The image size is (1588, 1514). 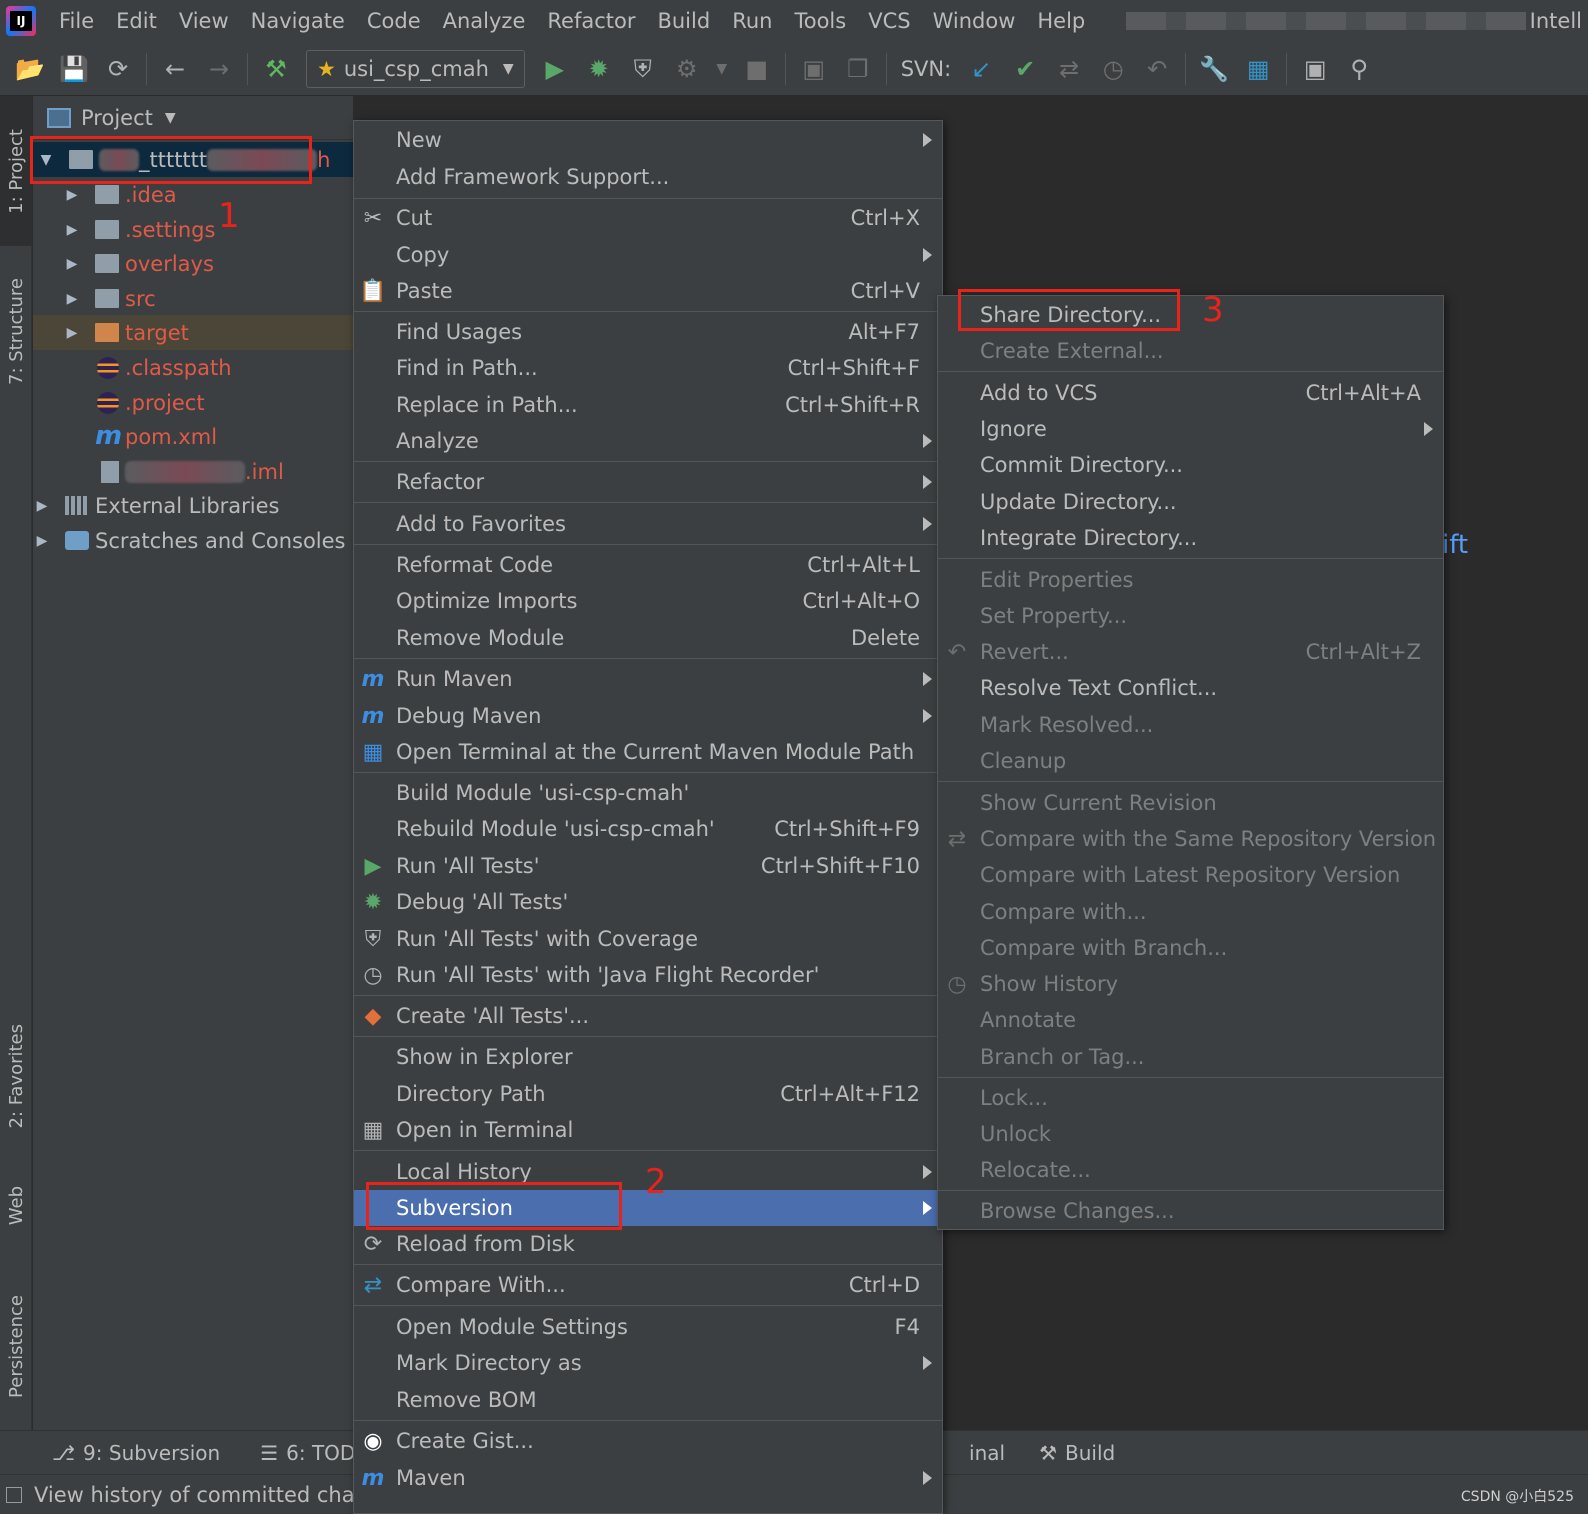 What do you see at coordinates (889, 21) in the screenshot?
I see `menu-vcs: VCS` at bounding box center [889, 21].